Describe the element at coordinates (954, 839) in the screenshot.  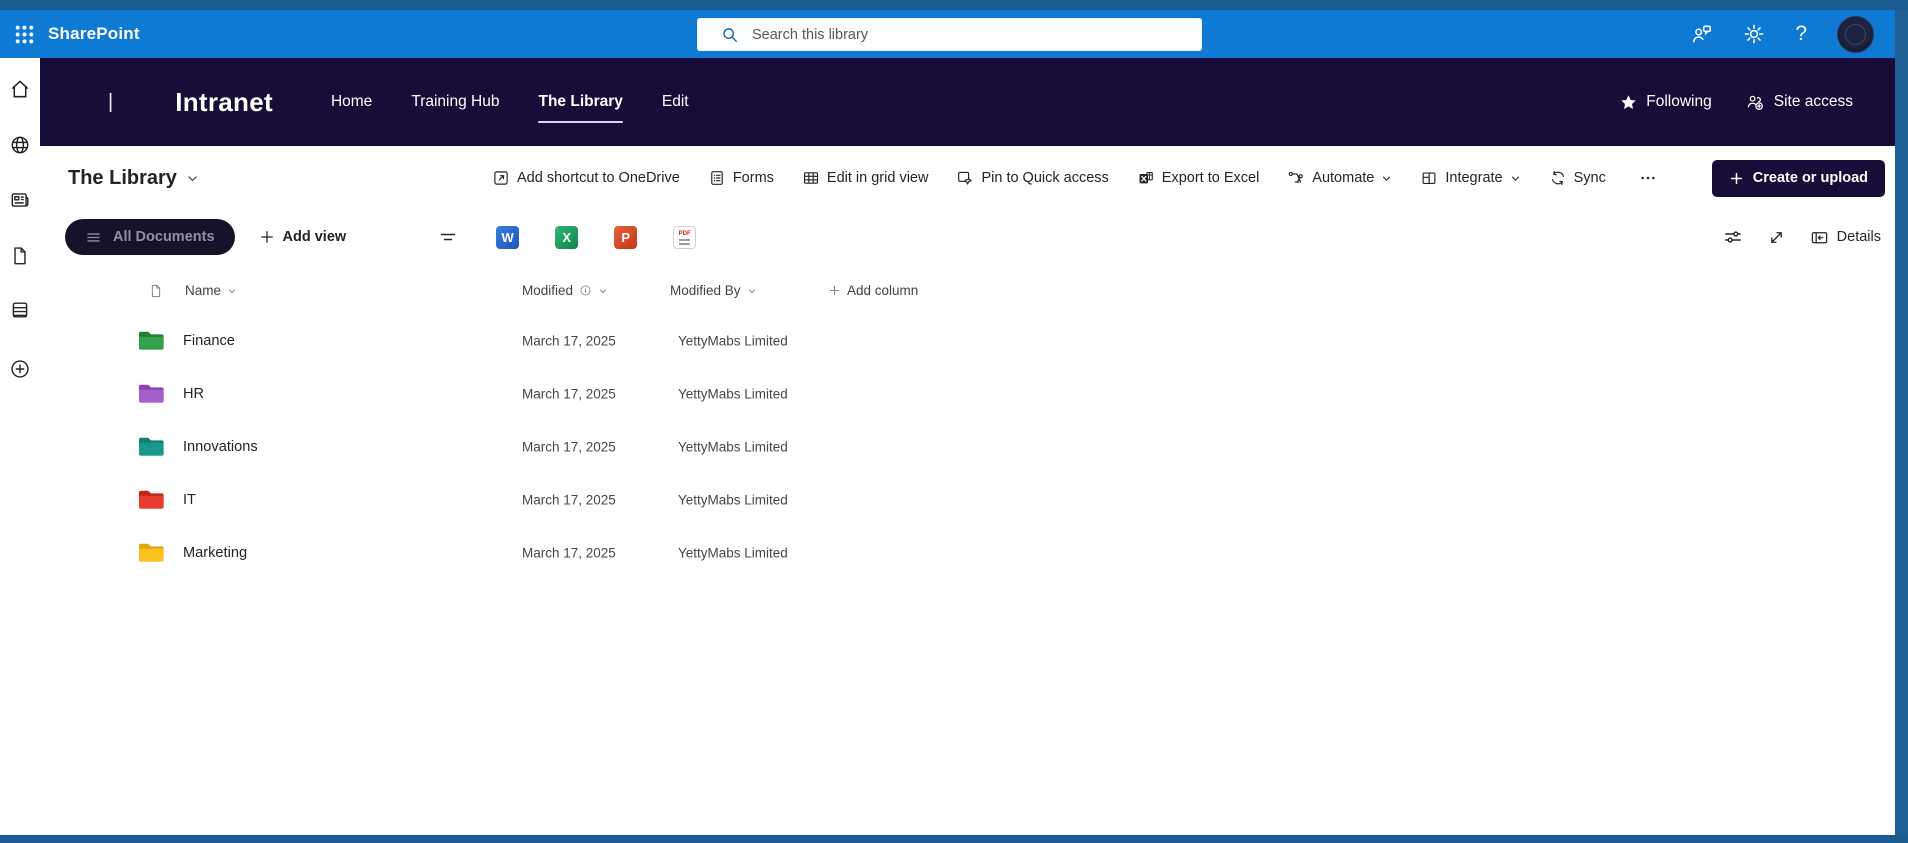
I see `browser-frame-bottom` at that location.